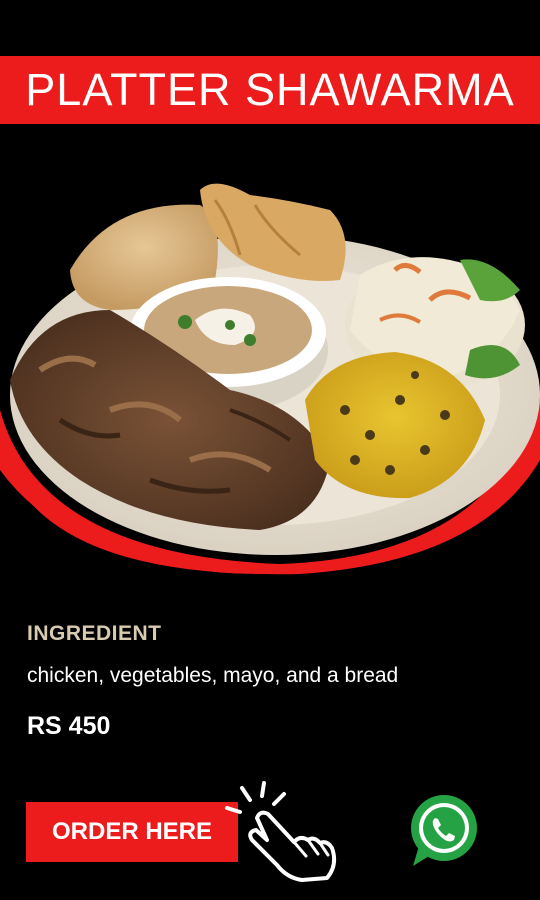  What do you see at coordinates (213, 675) in the screenshot?
I see `ingredient-description: chicken, vegetables, mayo, and a bread` at bounding box center [213, 675].